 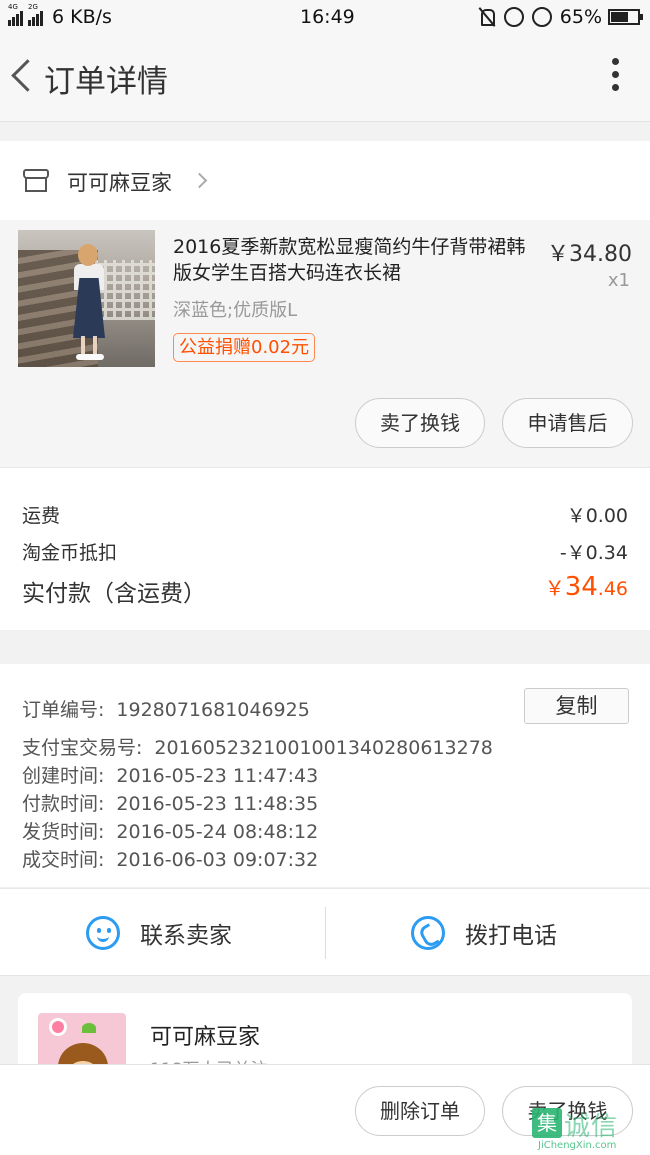 What do you see at coordinates (70, 553) in the screenshot?
I see `coin-label: 淘金币抵扣` at bounding box center [70, 553].